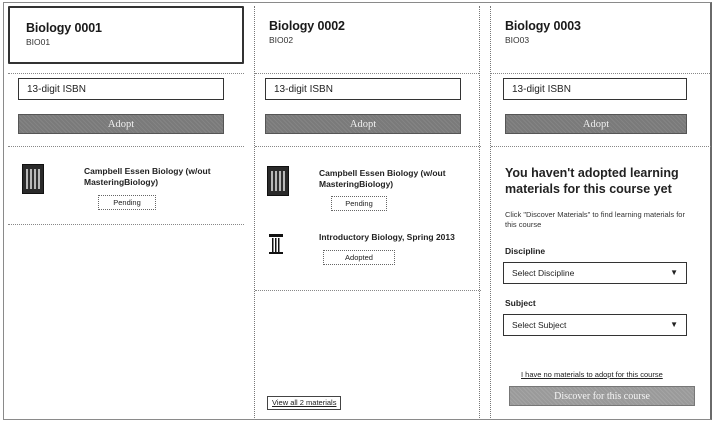 The height and width of the screenshot is (422, 715). I want to click on course-code: BIO01, so click(38, 42).